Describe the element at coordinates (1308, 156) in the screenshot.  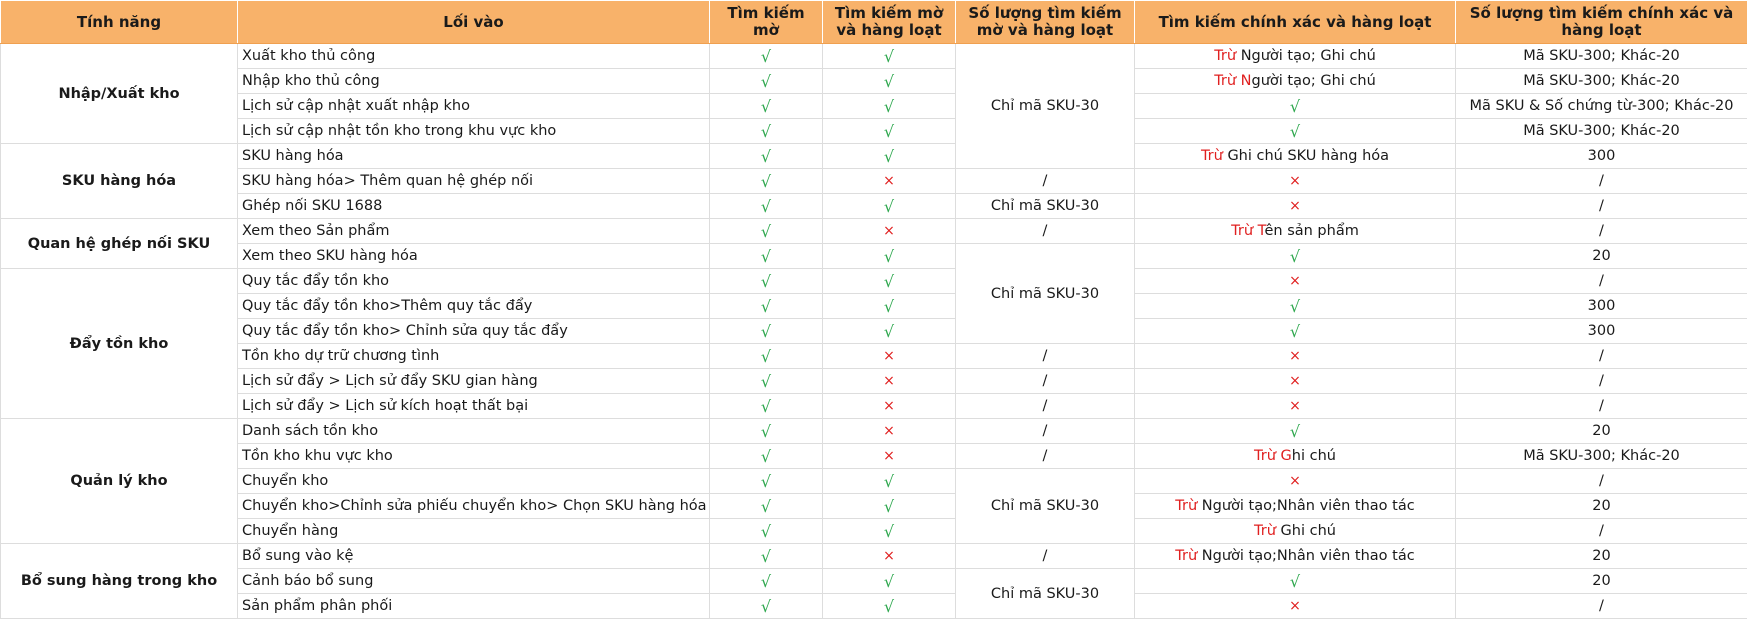
I see `exact-text: Ghi chú SKU hàng hóa` at that location.